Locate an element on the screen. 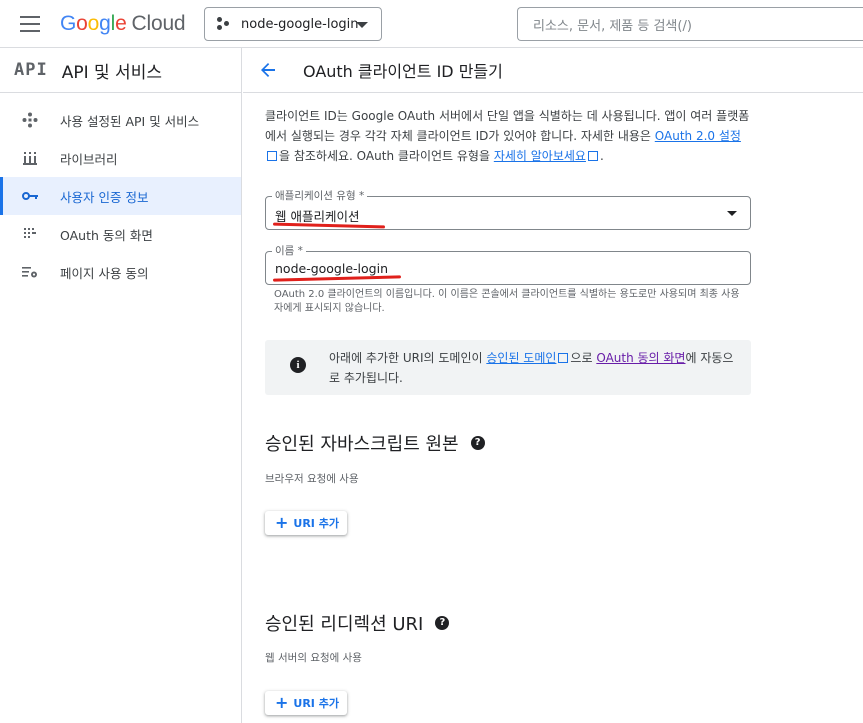 Image resolution: width=863 pixels, height=723 pixels. info-part: 아래에 추가한 URI의 도메인이 is located at coordinates (408, 358).